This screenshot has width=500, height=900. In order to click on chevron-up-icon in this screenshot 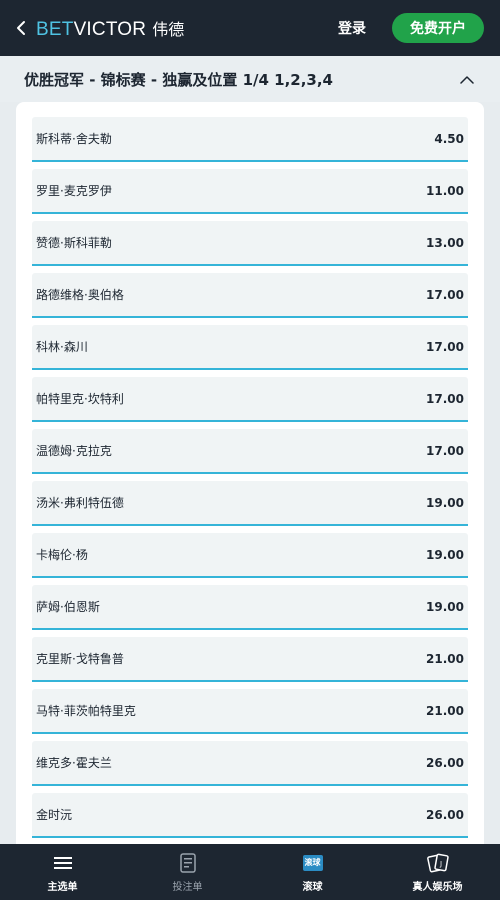, I will do `click(467, 79)`.